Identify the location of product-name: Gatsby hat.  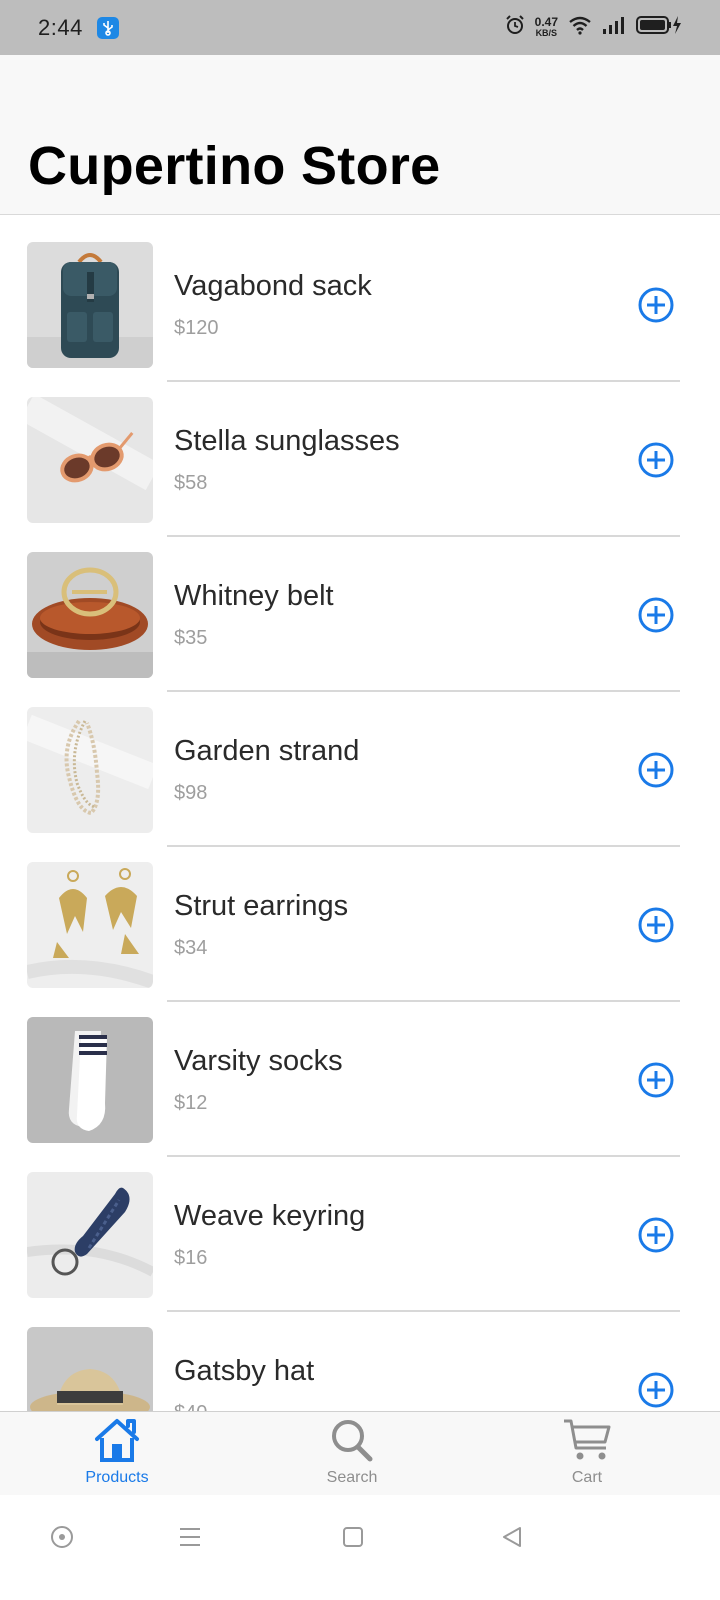
(244, 1371).